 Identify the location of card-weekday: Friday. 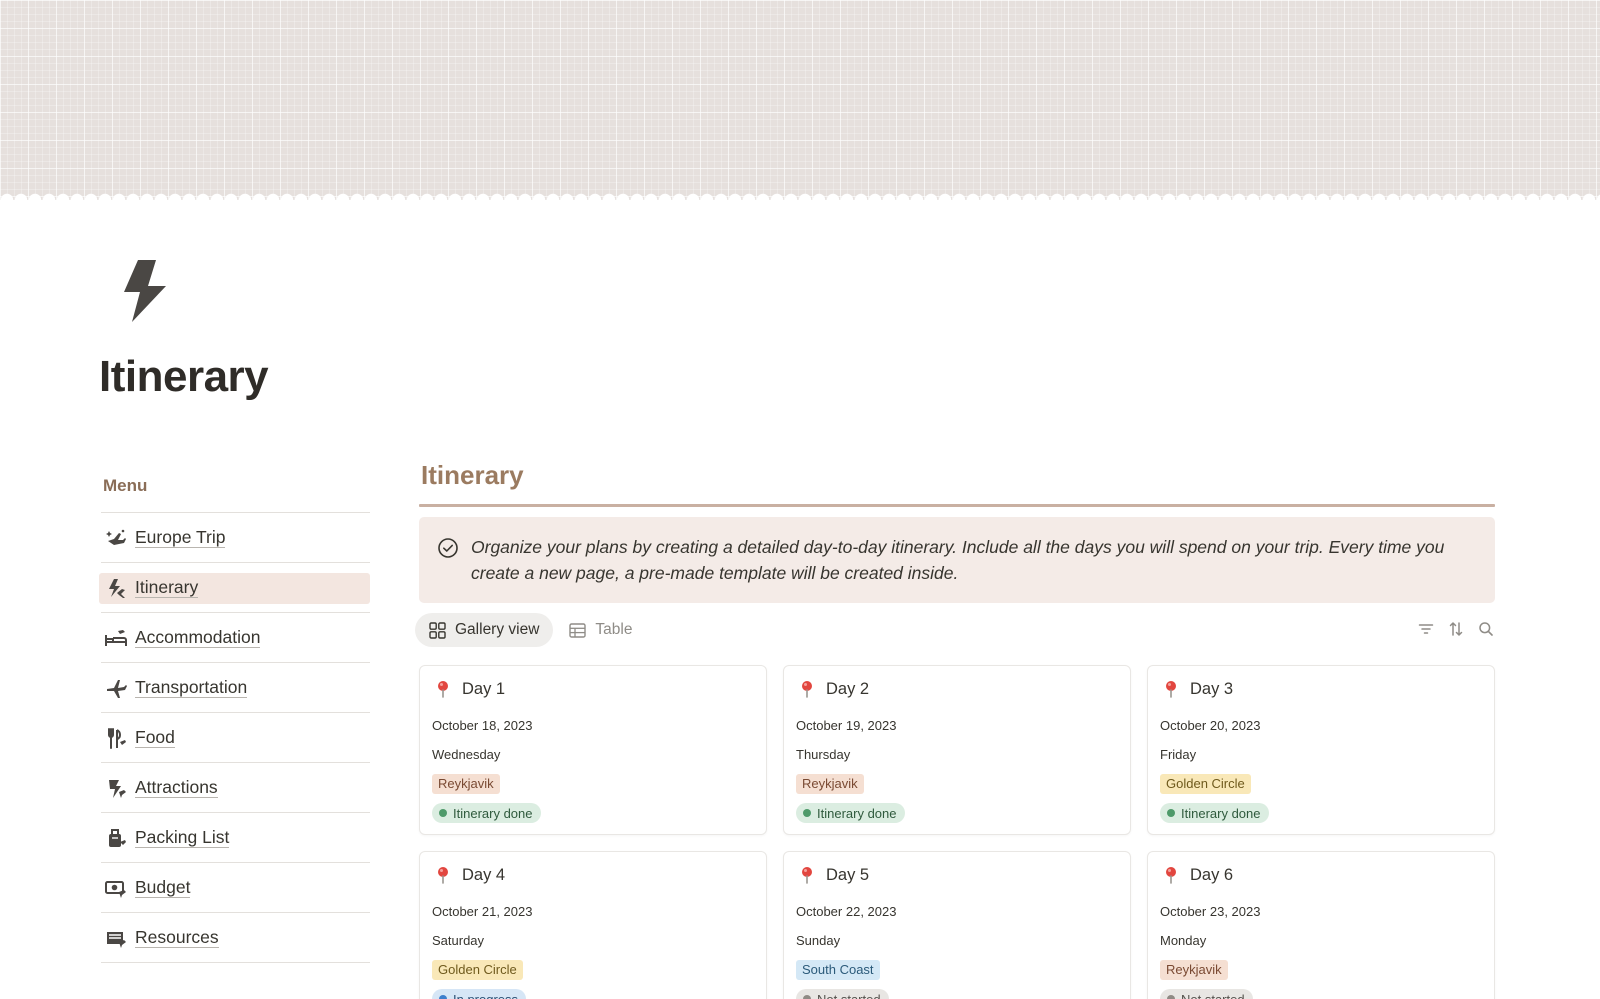
(1178, 754).